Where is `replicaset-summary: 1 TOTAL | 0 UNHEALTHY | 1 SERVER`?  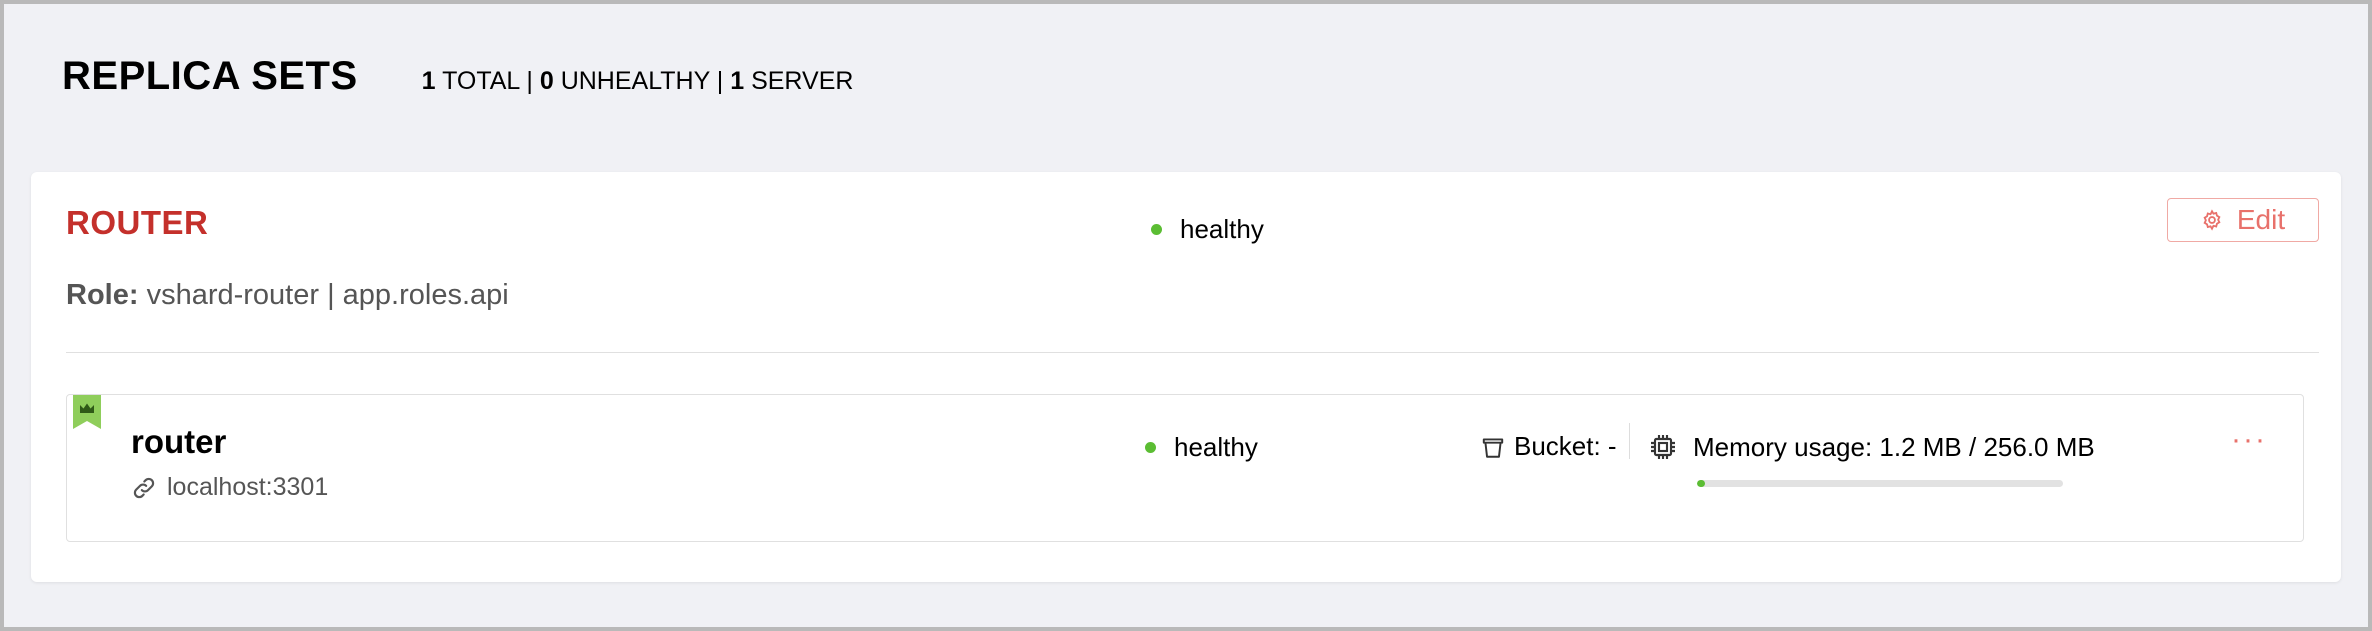 replicaset-summary: 1 TOTAL | 0 UNHEALTHY | 1 SERVER is located at coordinates (638, 81).